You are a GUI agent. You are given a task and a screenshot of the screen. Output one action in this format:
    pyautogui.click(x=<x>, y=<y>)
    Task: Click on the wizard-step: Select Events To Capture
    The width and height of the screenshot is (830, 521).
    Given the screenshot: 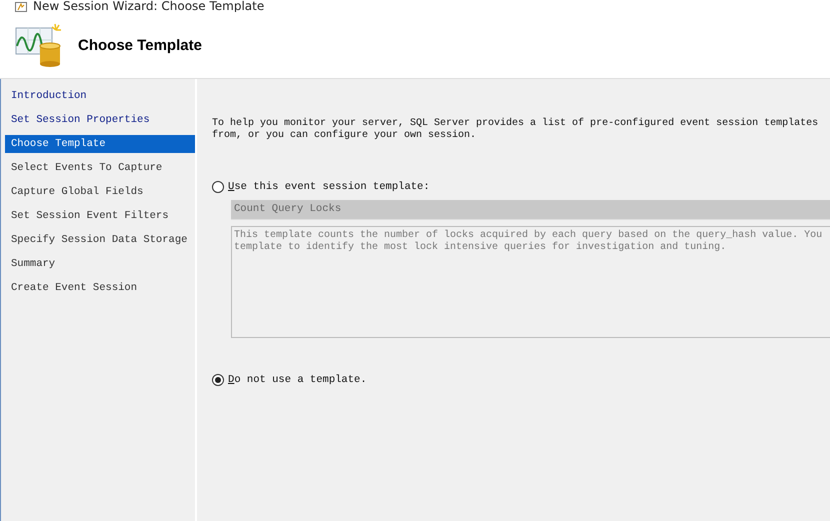 What is the action you would take?
    pyautogui.click(x=100, y=168)
    